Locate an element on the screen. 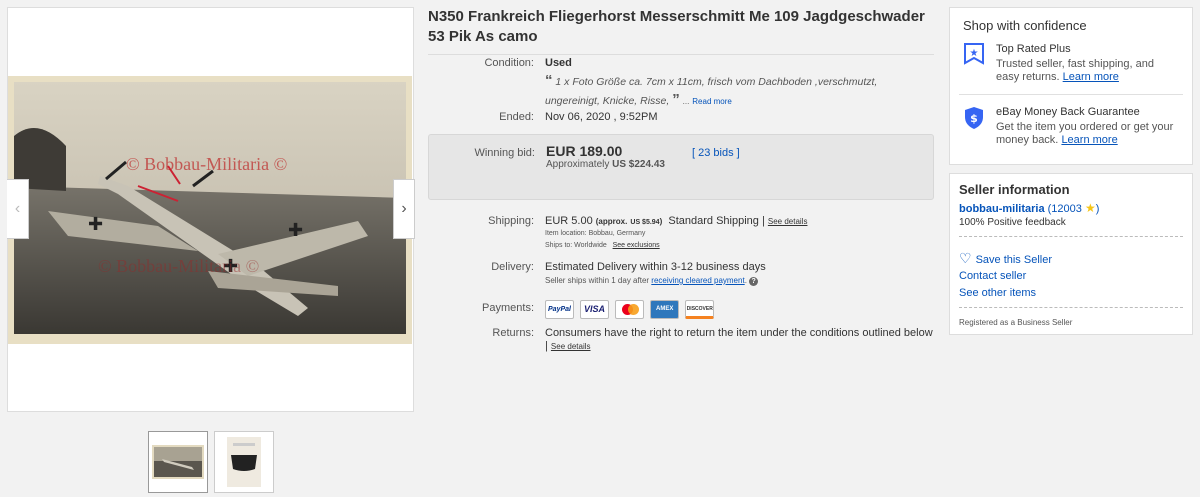  discover-logo: DISCOVER is located at coordinates (700, 309).